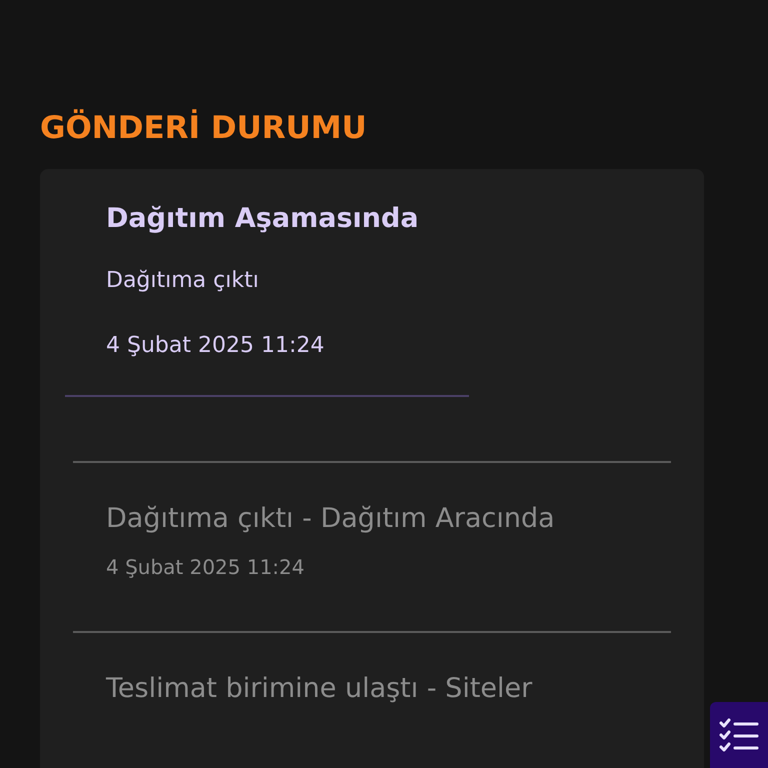 The width and height of the screenshot is (768, 768). Describe the element at coordinates (320, 689) in the screenshot. I see `history-title: Teslimat birimine ulaştı - Siteler` at that location.